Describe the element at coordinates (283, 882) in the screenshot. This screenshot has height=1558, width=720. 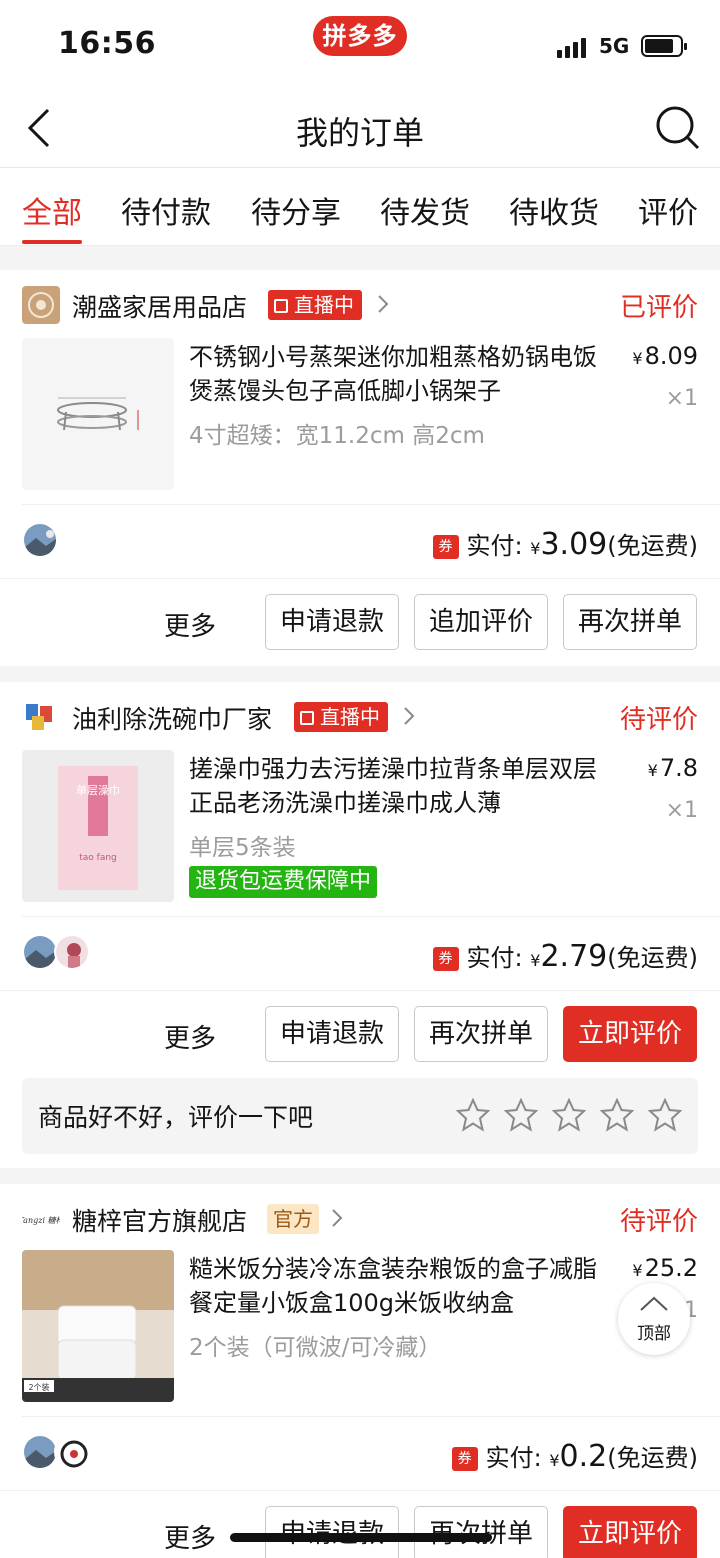
I see `shipping-guarantee-badge: 退货包运费保障中` at that location.